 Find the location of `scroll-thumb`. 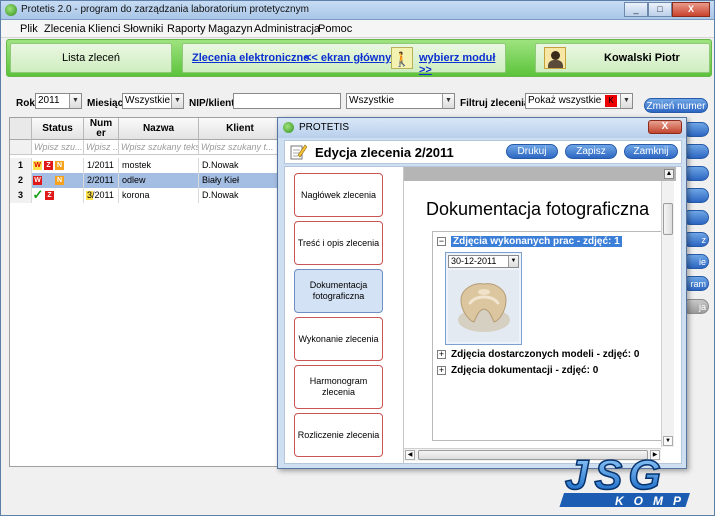

scroll-thumb is located at coordinates (668, 219).